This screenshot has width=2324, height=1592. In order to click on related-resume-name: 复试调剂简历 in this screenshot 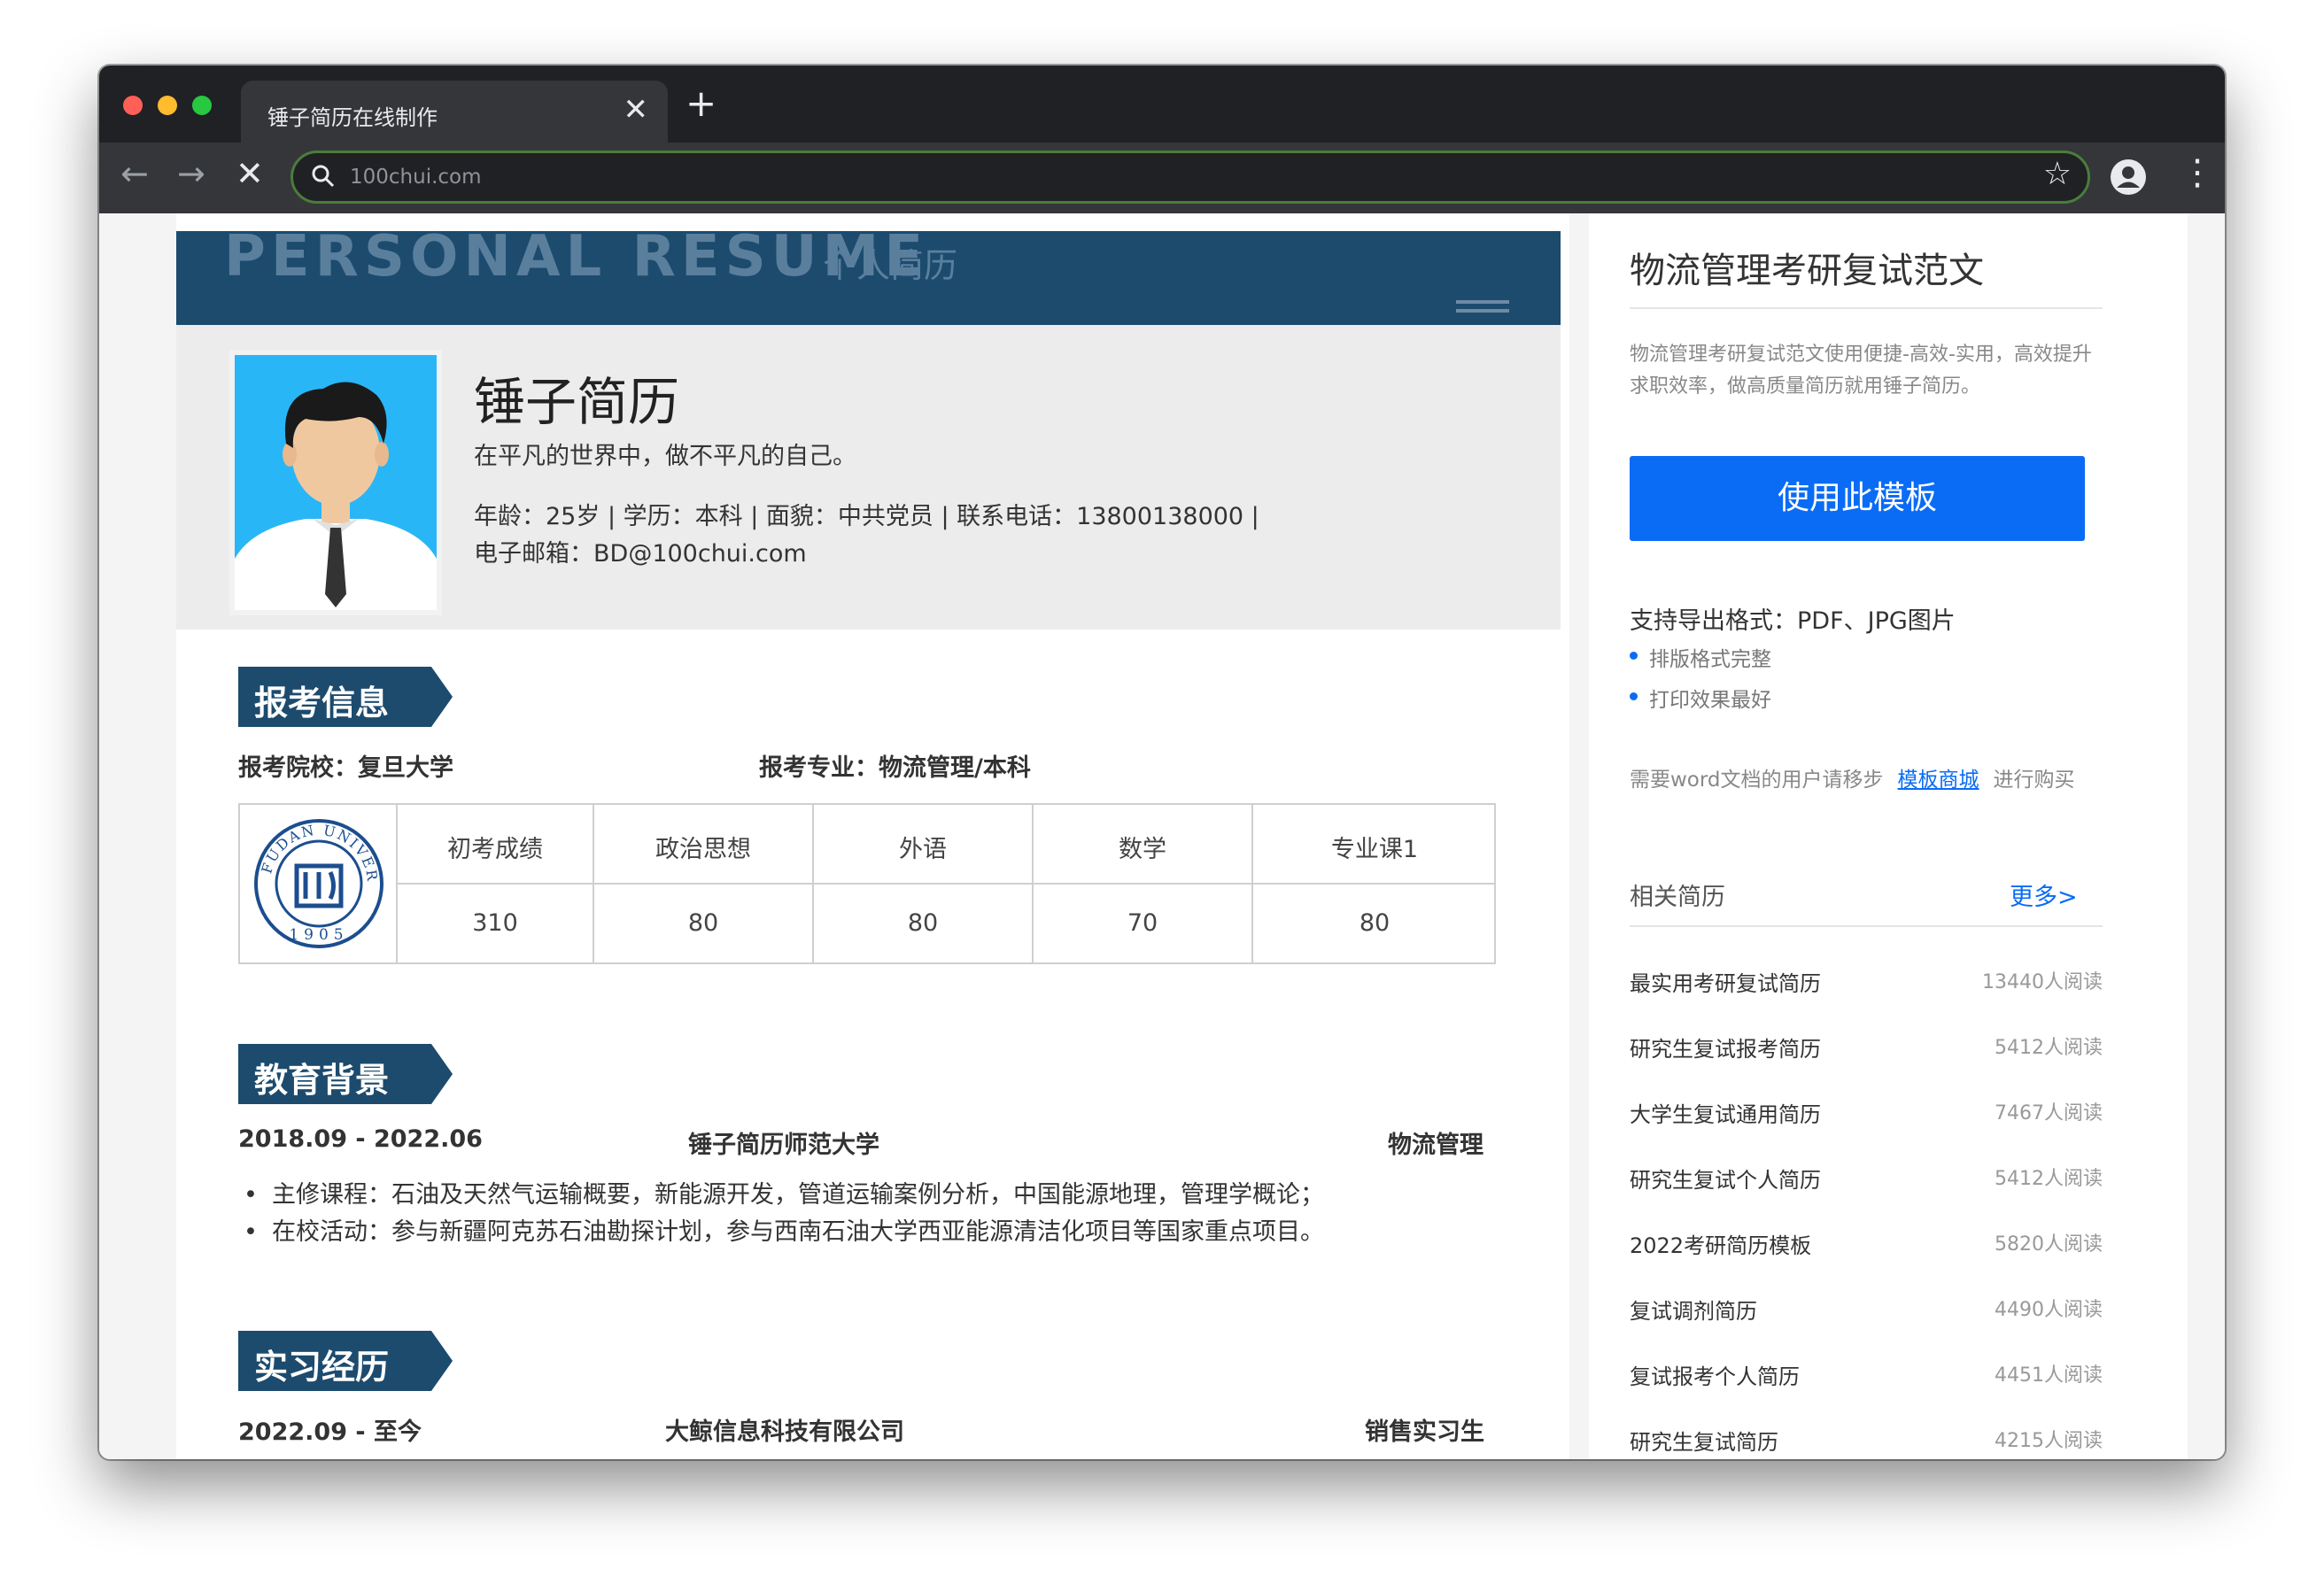, I will do `click(1693, 1309)`.